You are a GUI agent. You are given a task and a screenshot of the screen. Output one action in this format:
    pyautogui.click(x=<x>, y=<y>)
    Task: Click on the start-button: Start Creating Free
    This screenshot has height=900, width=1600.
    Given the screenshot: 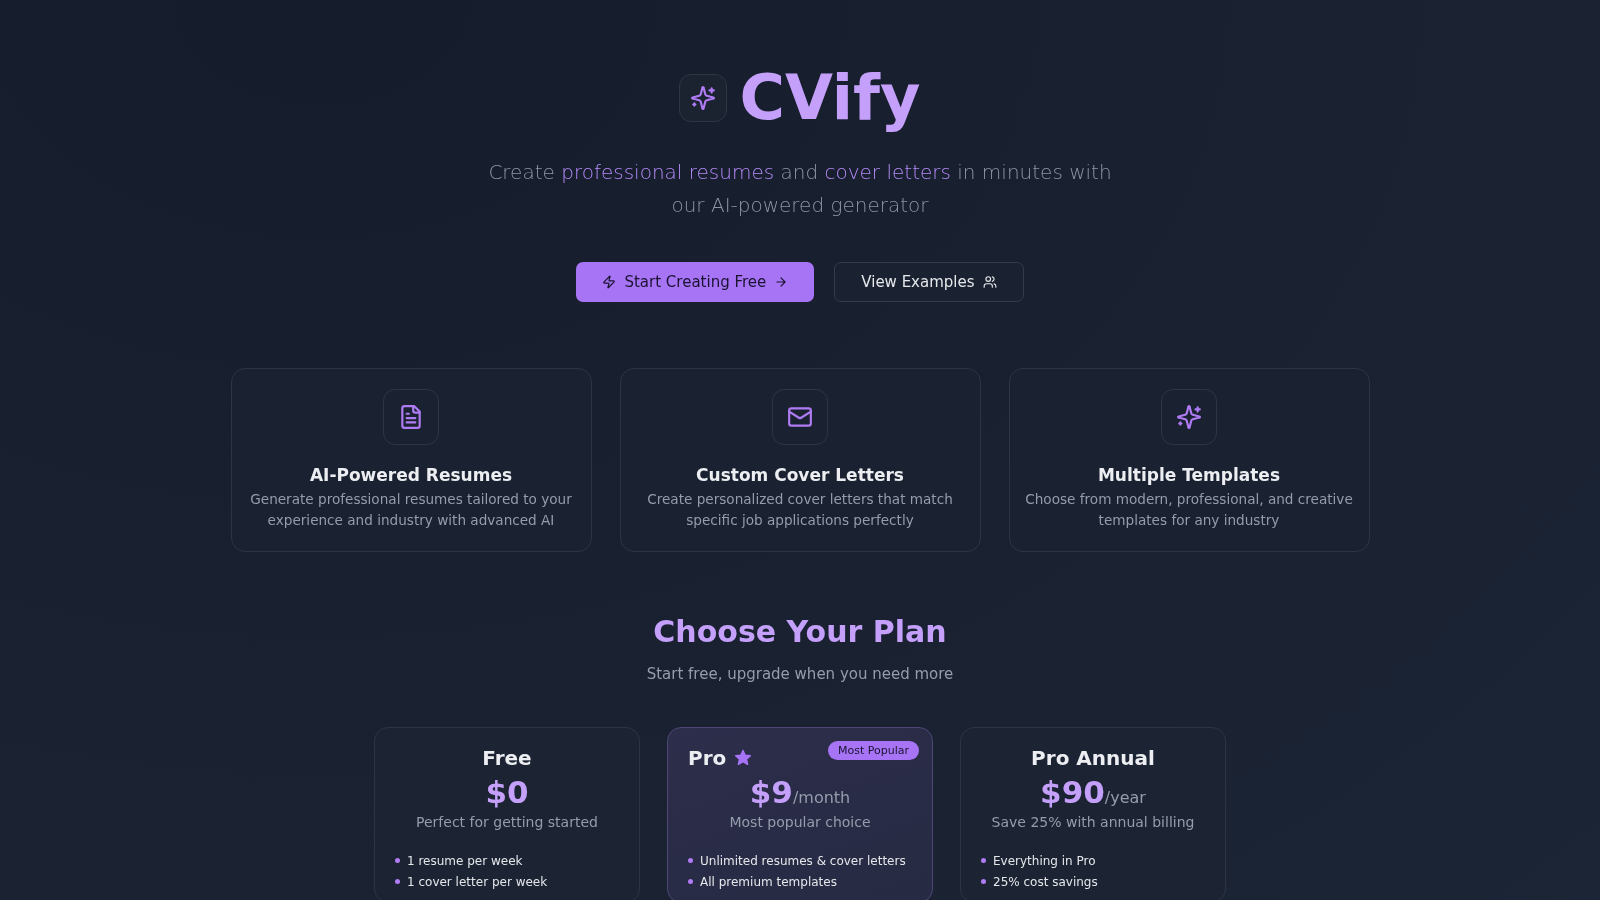 What is the action you would take?
    pyautogui.click(x=695, y=282)
    